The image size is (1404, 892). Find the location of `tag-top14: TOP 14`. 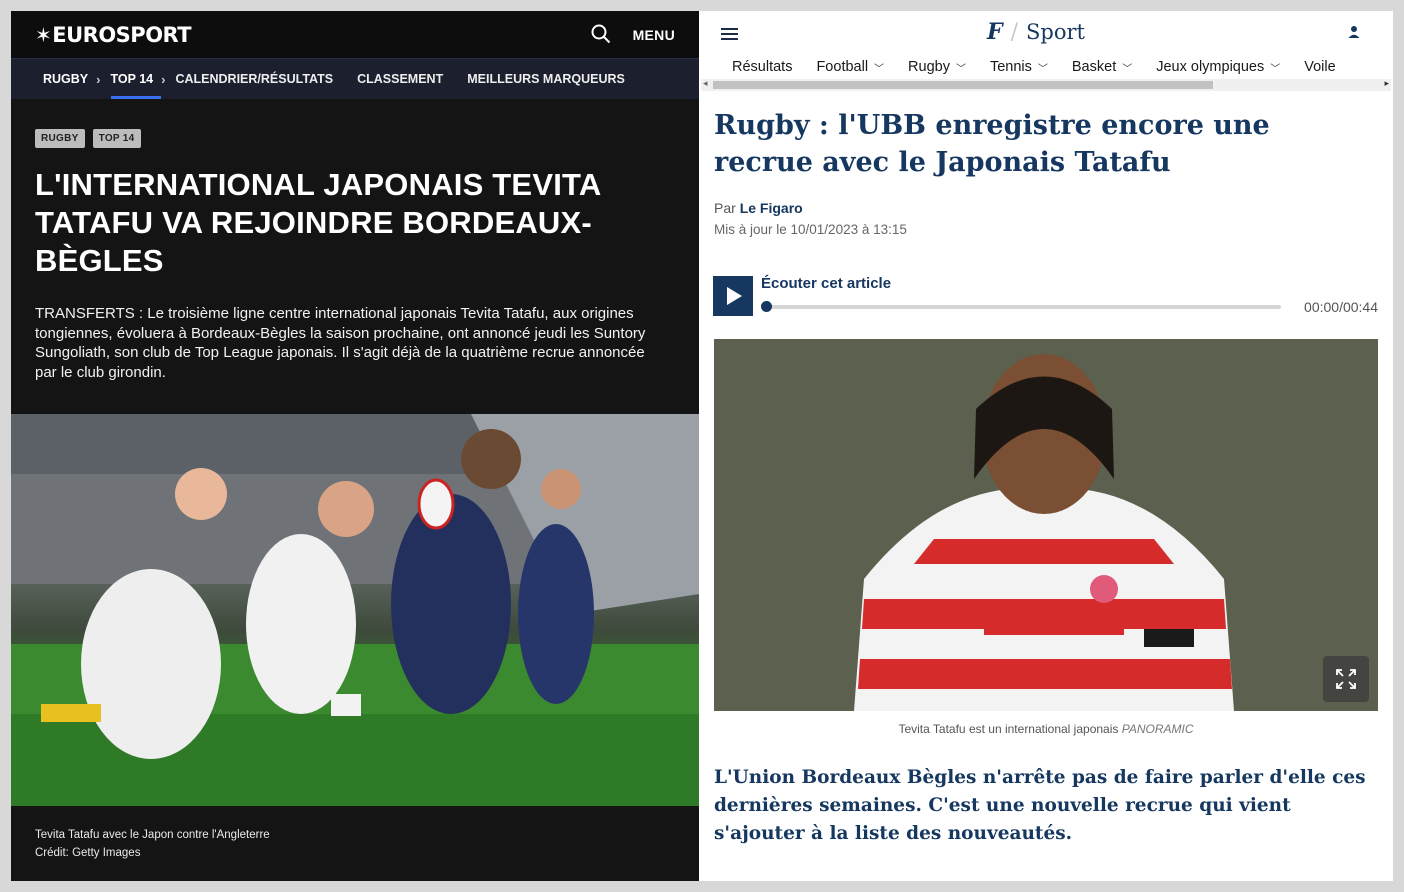

tag-top14: TOP 14 is located at coordinates (116, 138).